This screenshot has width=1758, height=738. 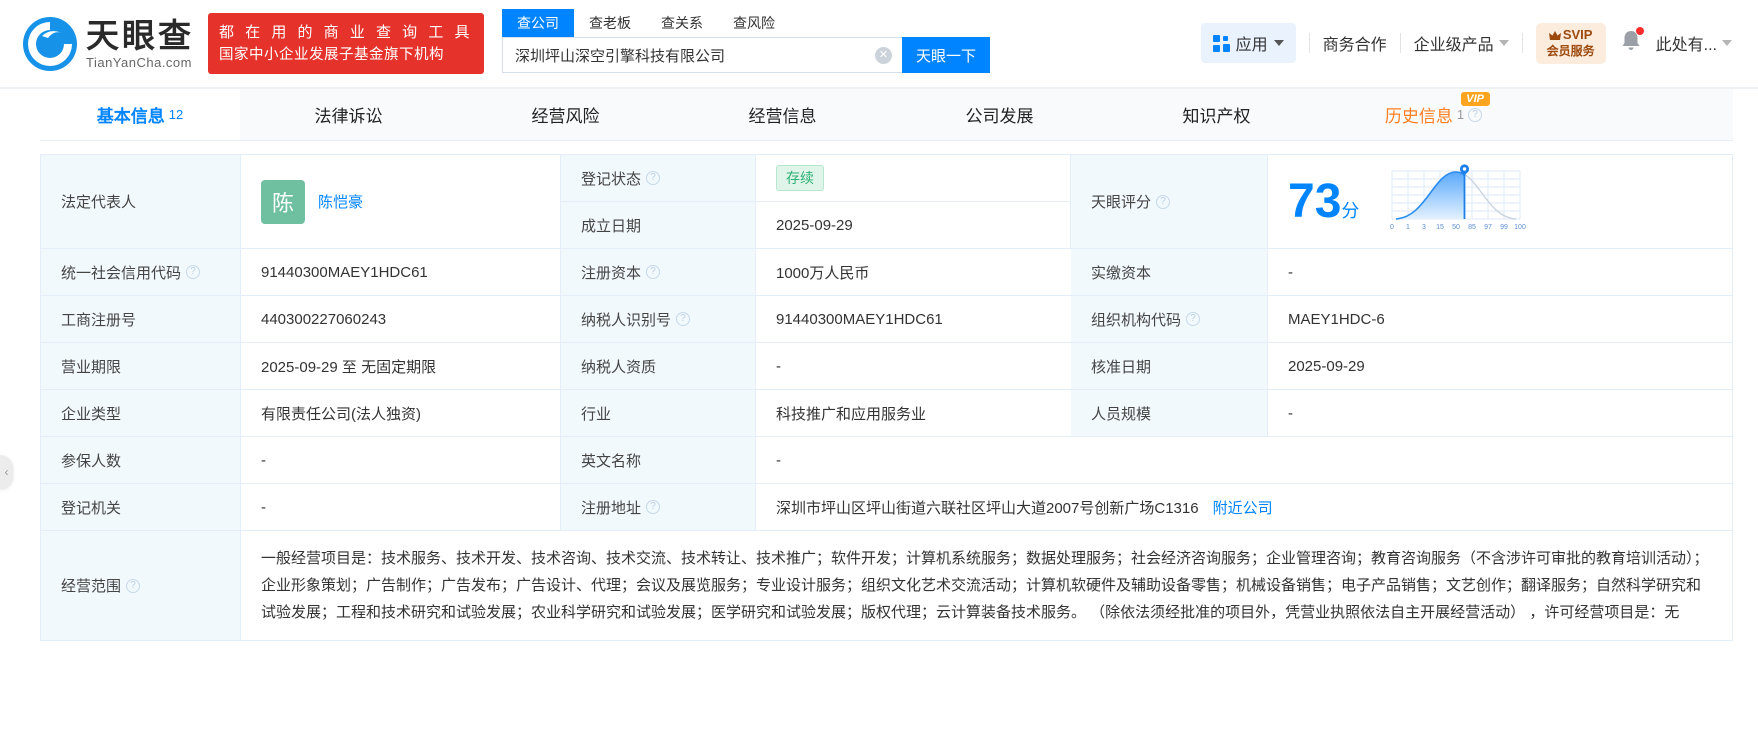 I want to click on svg-text: 99, so click(x=1504, y=227).